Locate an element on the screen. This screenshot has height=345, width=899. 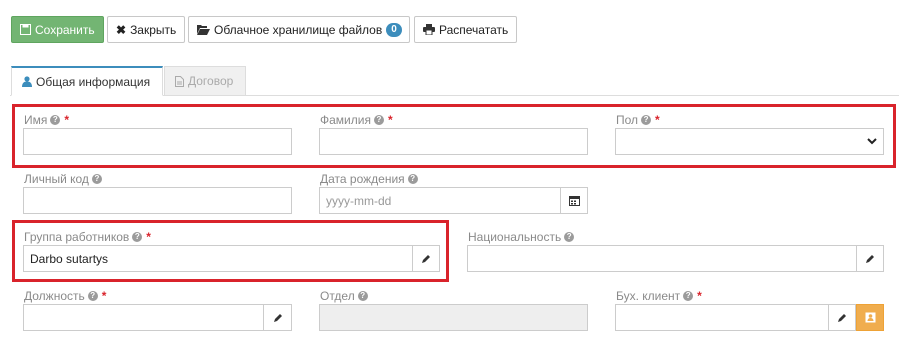
position-label-text: Должность is located at coordinates (54, 296).